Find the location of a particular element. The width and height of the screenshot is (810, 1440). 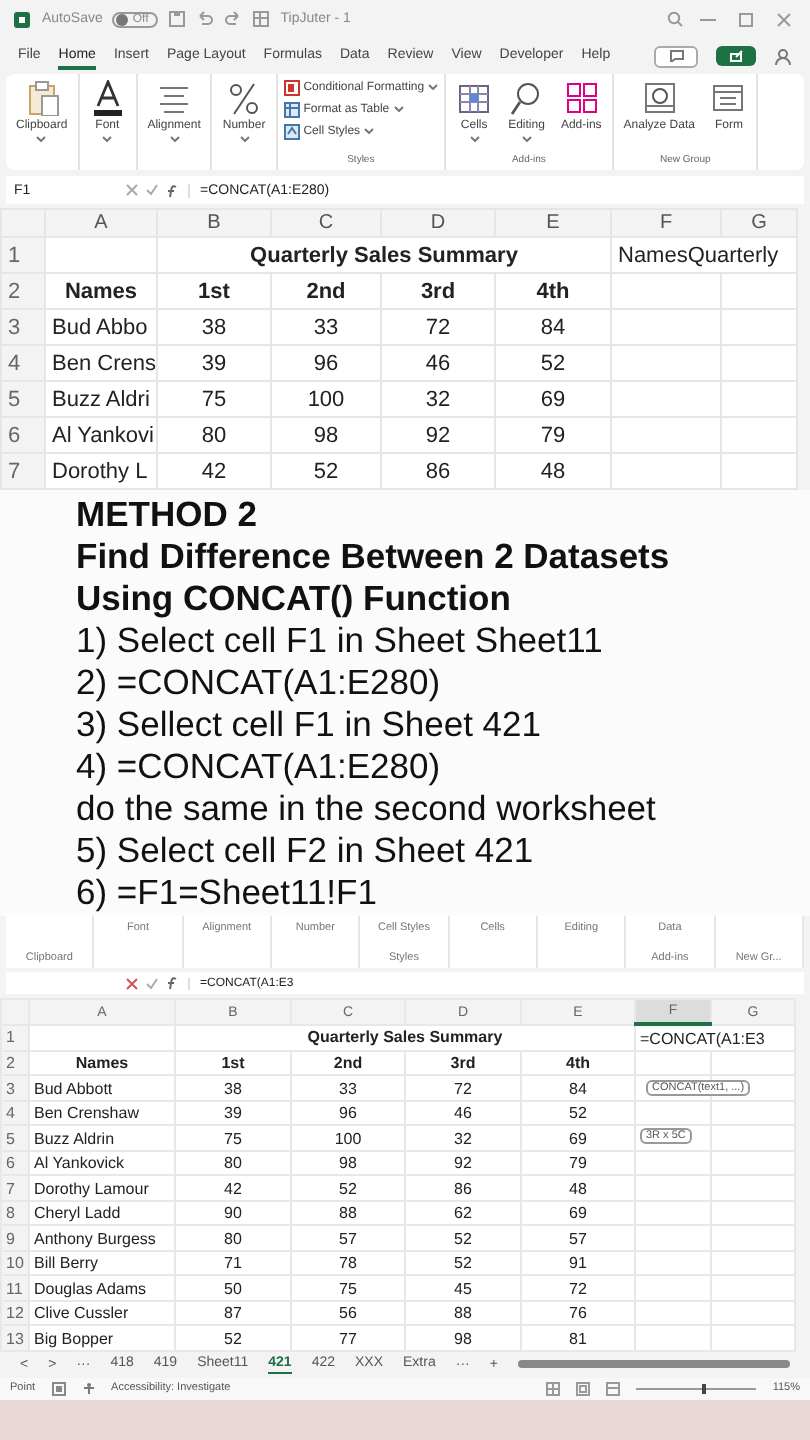

table-cell: Clive Cussler is located at coordinates (102, 1313).